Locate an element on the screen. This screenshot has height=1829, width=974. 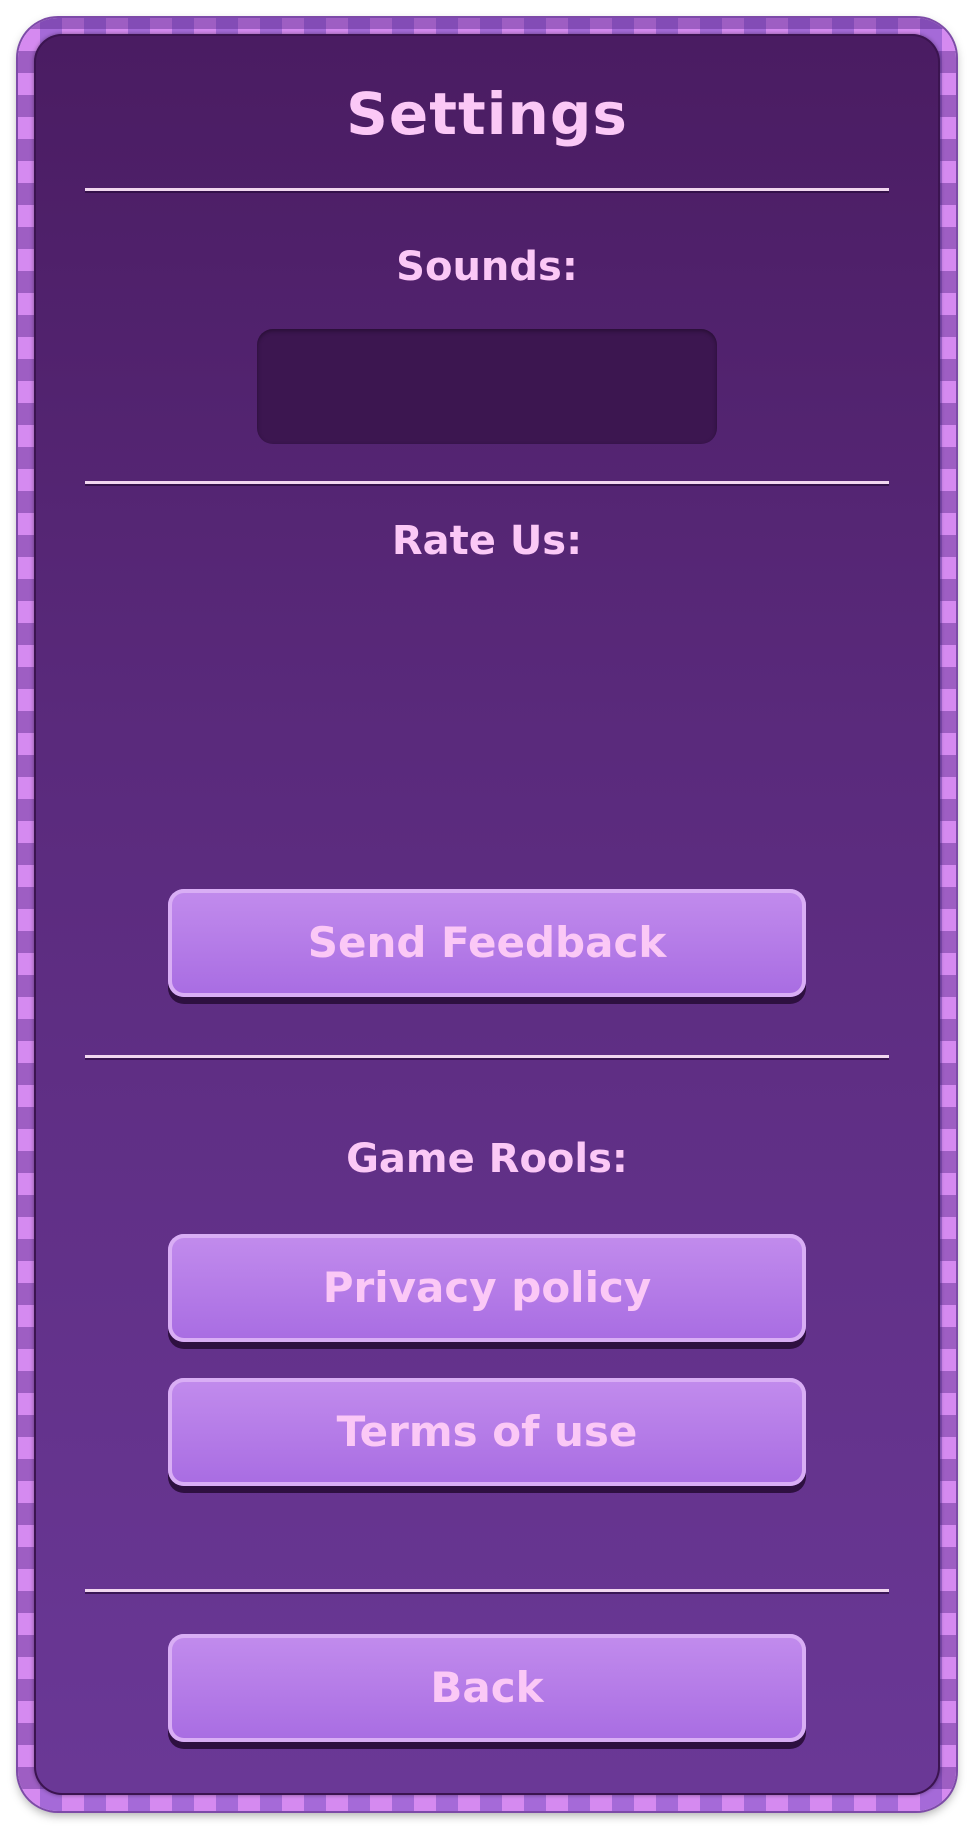
divider-sounds is located at coordinates (487, 482).